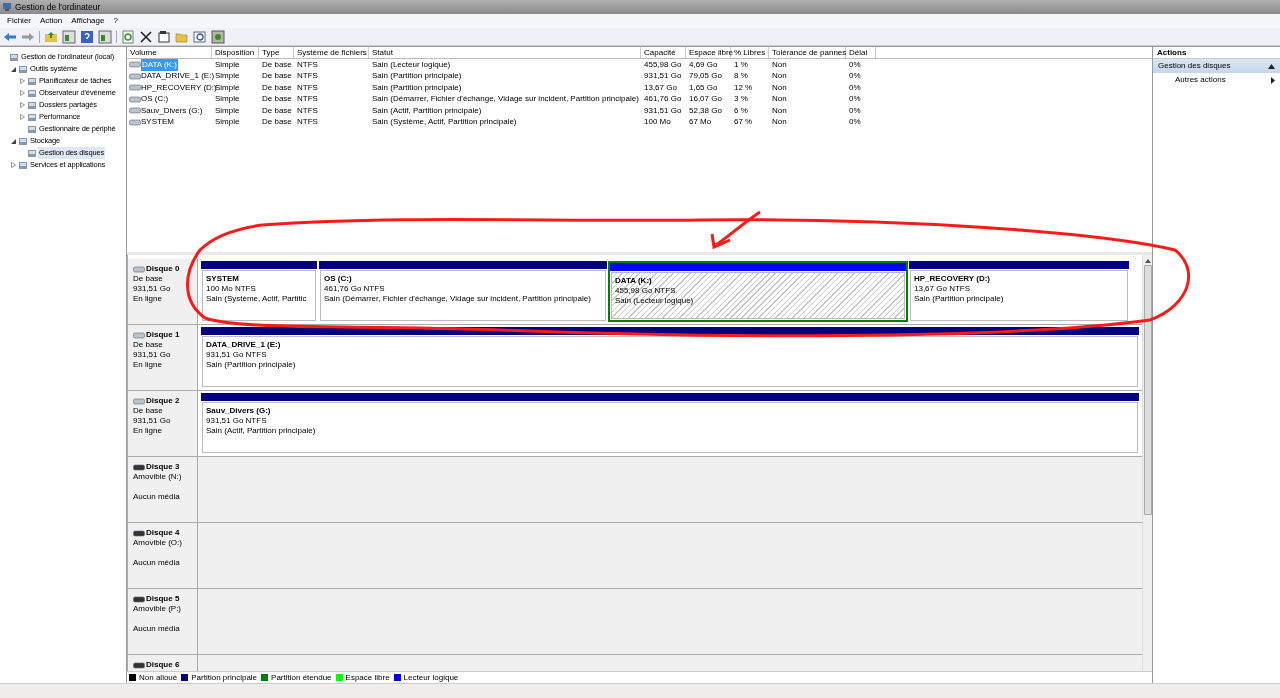 This screenshot has height=698, width=1280. I want to click on column-header: Type, so click(276, 52).